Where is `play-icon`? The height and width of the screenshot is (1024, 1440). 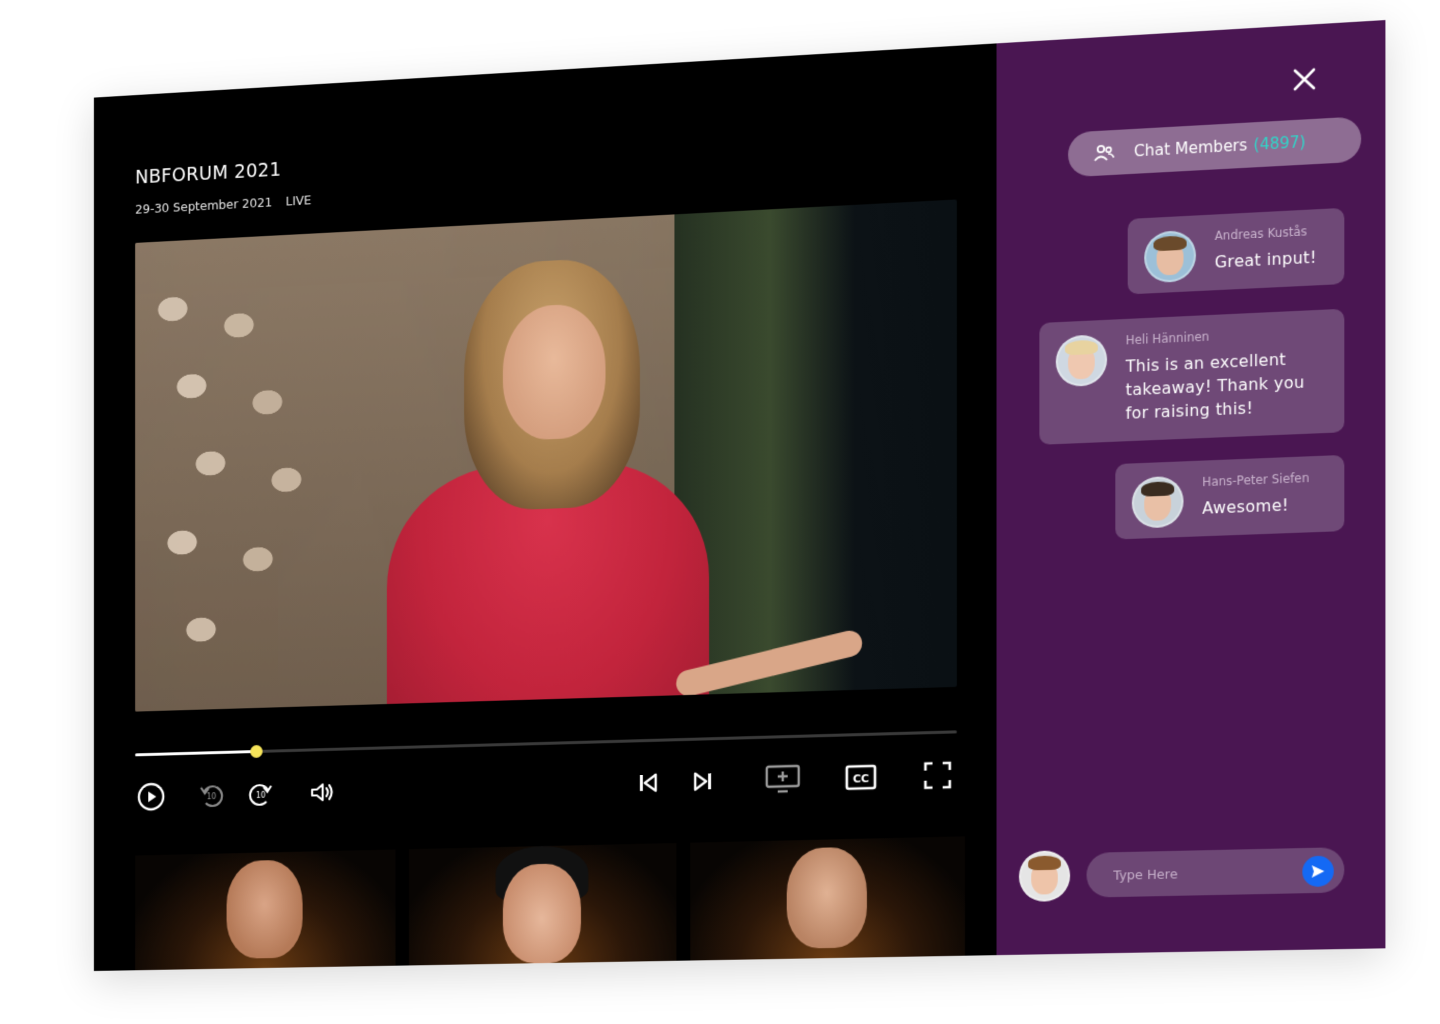
play-icon is located at coordinates (151, 797).